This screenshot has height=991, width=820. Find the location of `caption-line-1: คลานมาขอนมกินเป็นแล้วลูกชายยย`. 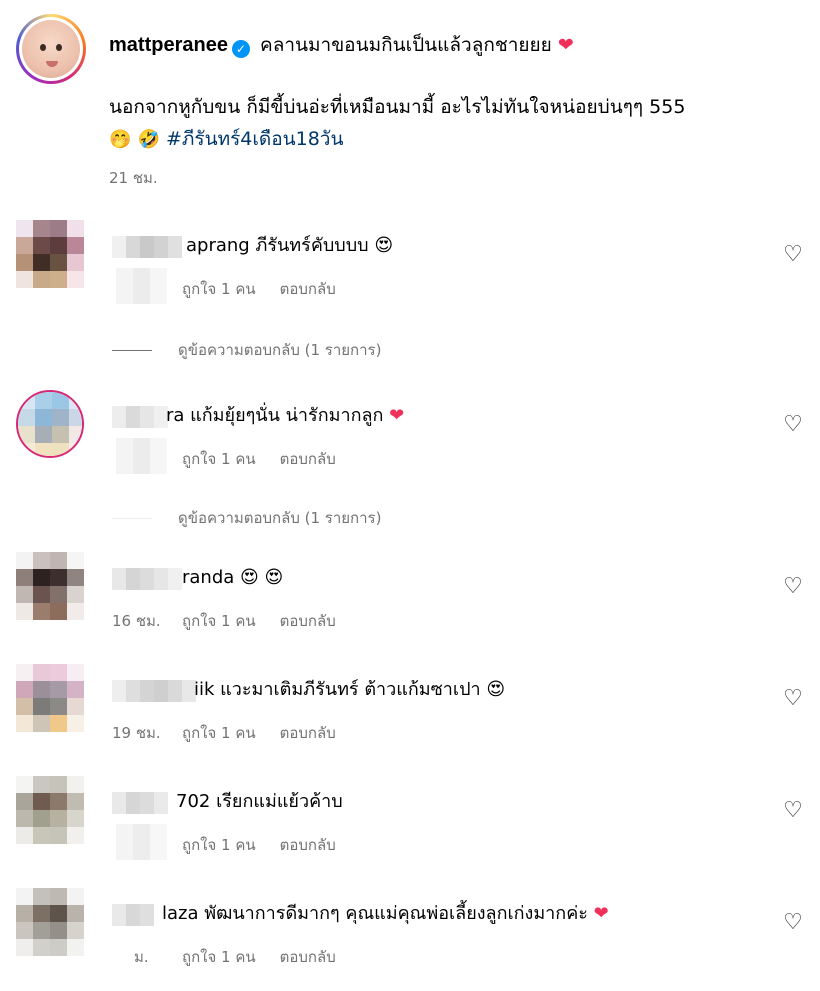

caption-line-1: คลานมาขอนมกินเป็นแล้วลูกชายยย is located at coordinates (405, 45).